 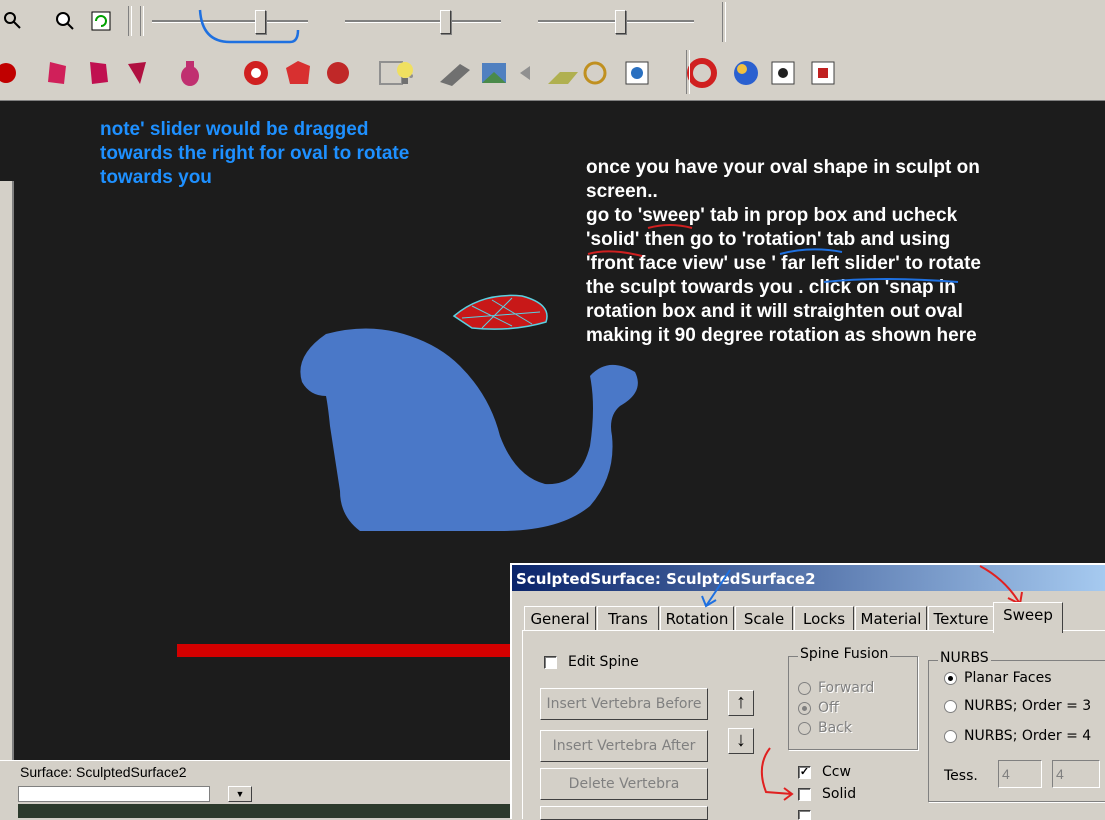 I want to click on planar-faces-radio, so click(x=950, y=678).